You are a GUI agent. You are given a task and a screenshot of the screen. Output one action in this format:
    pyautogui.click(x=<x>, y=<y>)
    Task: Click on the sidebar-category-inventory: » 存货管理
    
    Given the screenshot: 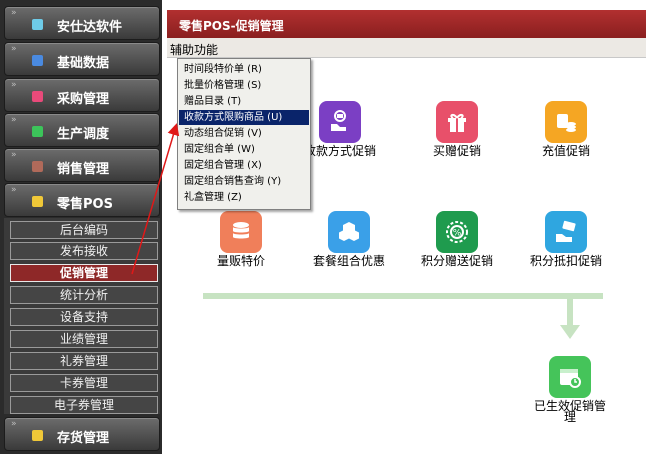 What is the action you would take?
    pyautogui.click(x=82, y=434)
    